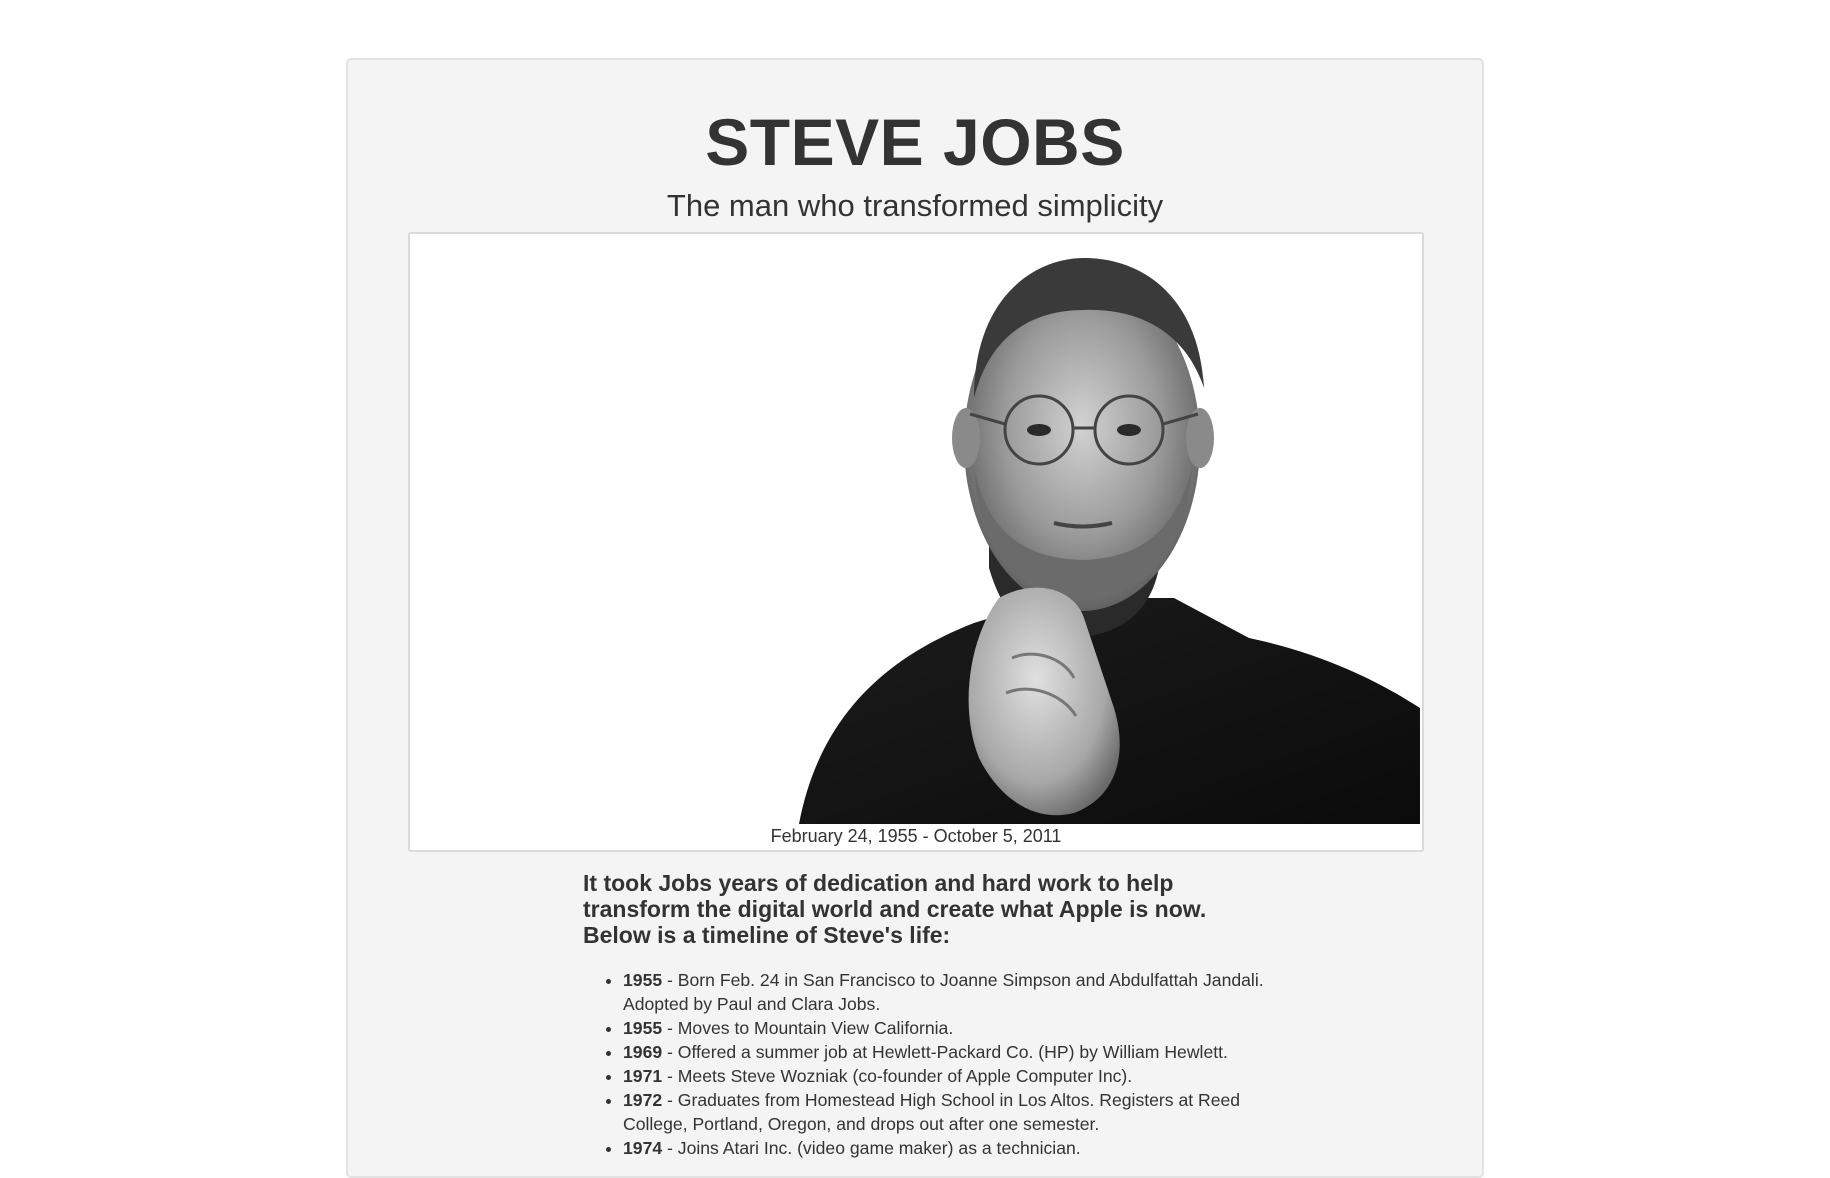 Image resolution: width=1830 pixels, height=1178 pixels. Describe the element at coordinates (915, 205) in the screenshot. I see `page-subtitle: The man who transformed simplicity` at that location.